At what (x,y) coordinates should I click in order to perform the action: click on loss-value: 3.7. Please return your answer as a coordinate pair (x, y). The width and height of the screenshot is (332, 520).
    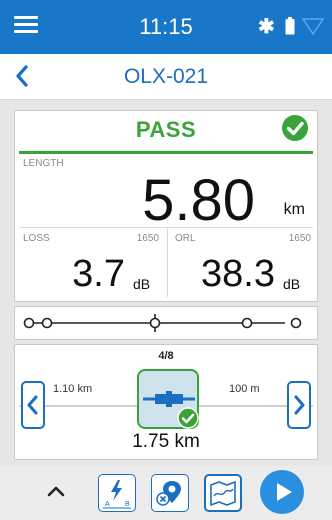
    Looking at the image, I should click on (98, 274).